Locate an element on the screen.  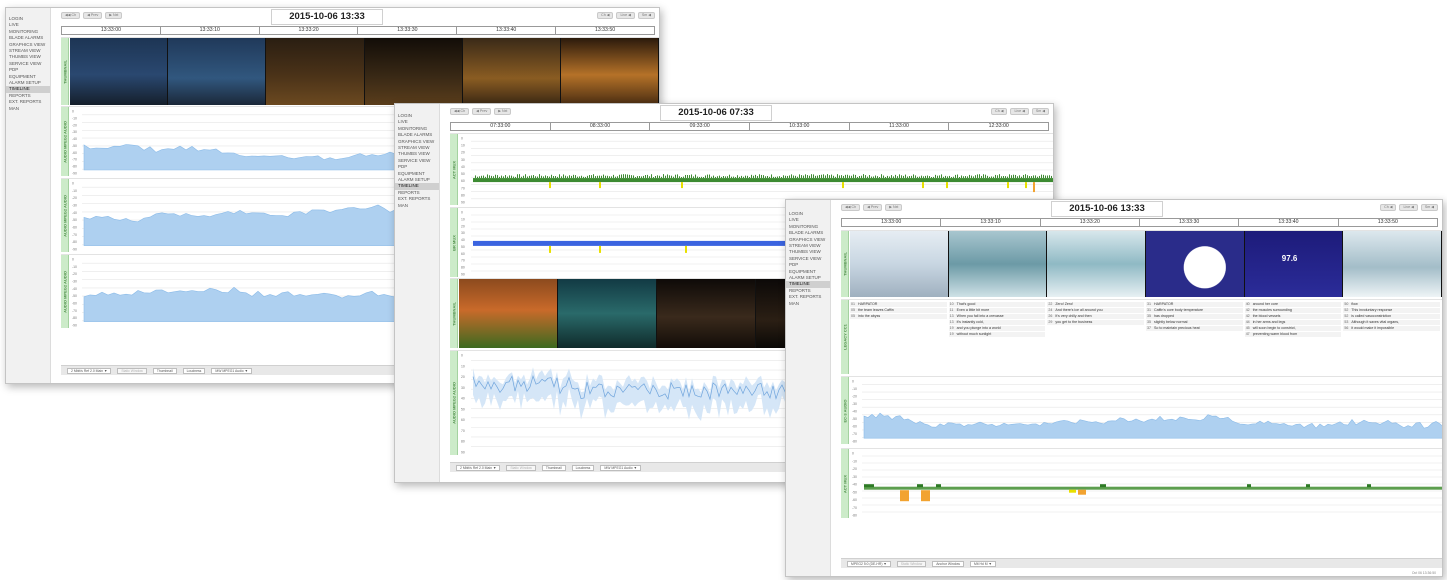
subtitle-row: 47 preventing warm blood from is located at coordinates (1293, 334).